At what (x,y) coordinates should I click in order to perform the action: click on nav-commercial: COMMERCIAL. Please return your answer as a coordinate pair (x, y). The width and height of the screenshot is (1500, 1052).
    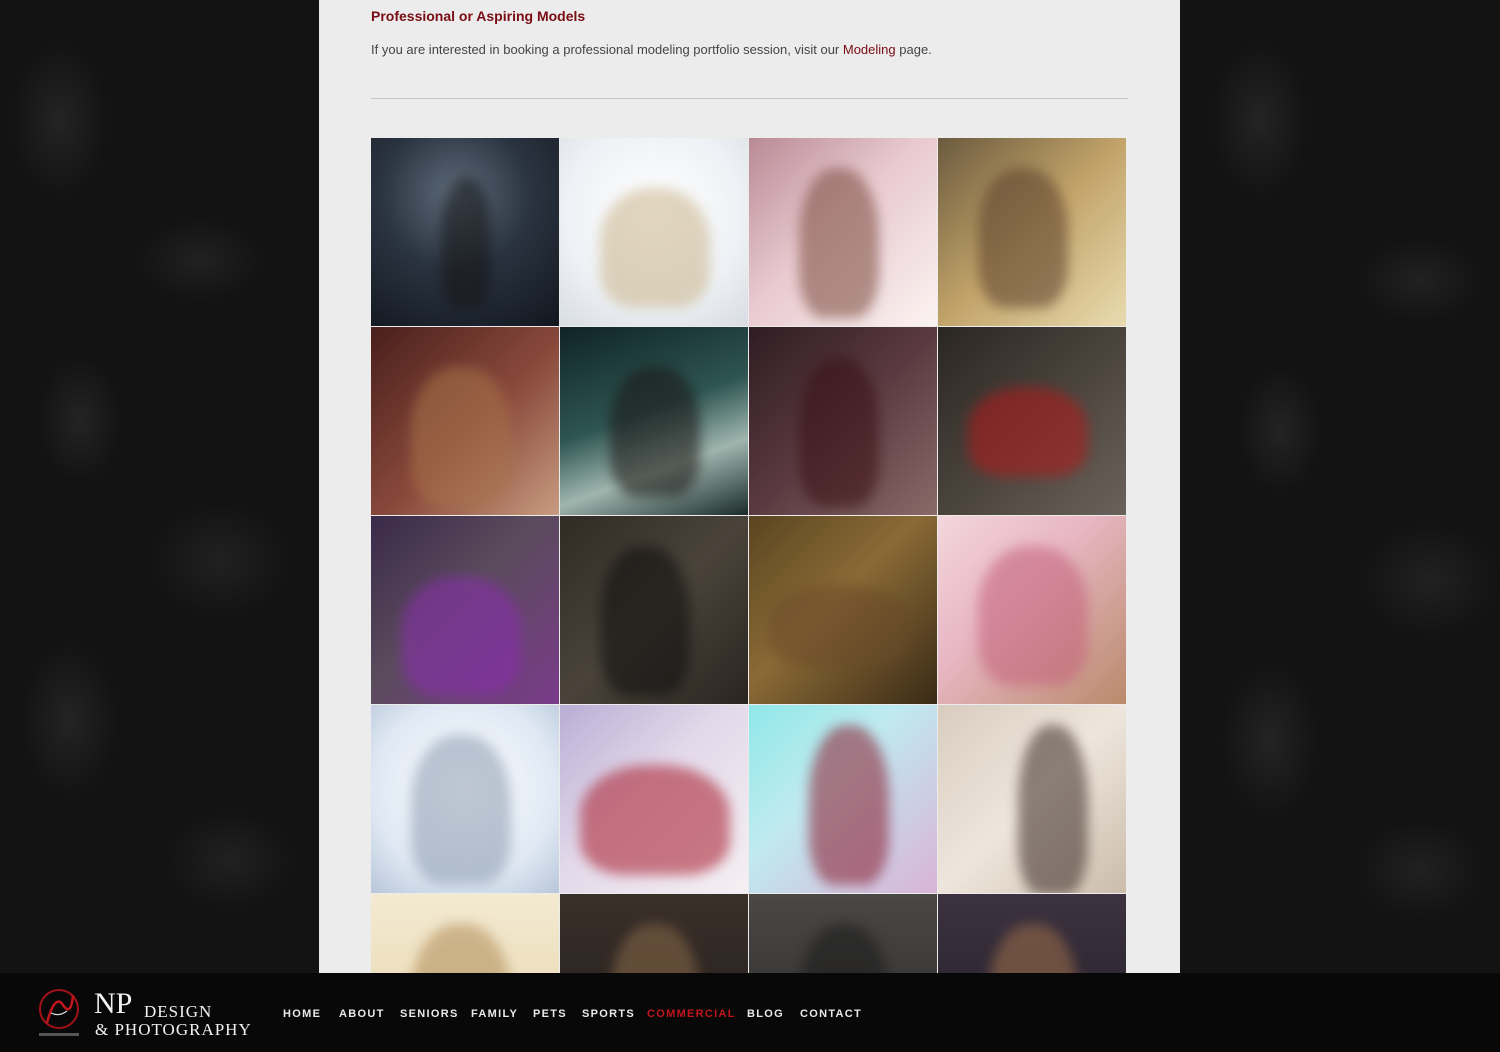
    Looking at the image, I should click on (691, 1014).